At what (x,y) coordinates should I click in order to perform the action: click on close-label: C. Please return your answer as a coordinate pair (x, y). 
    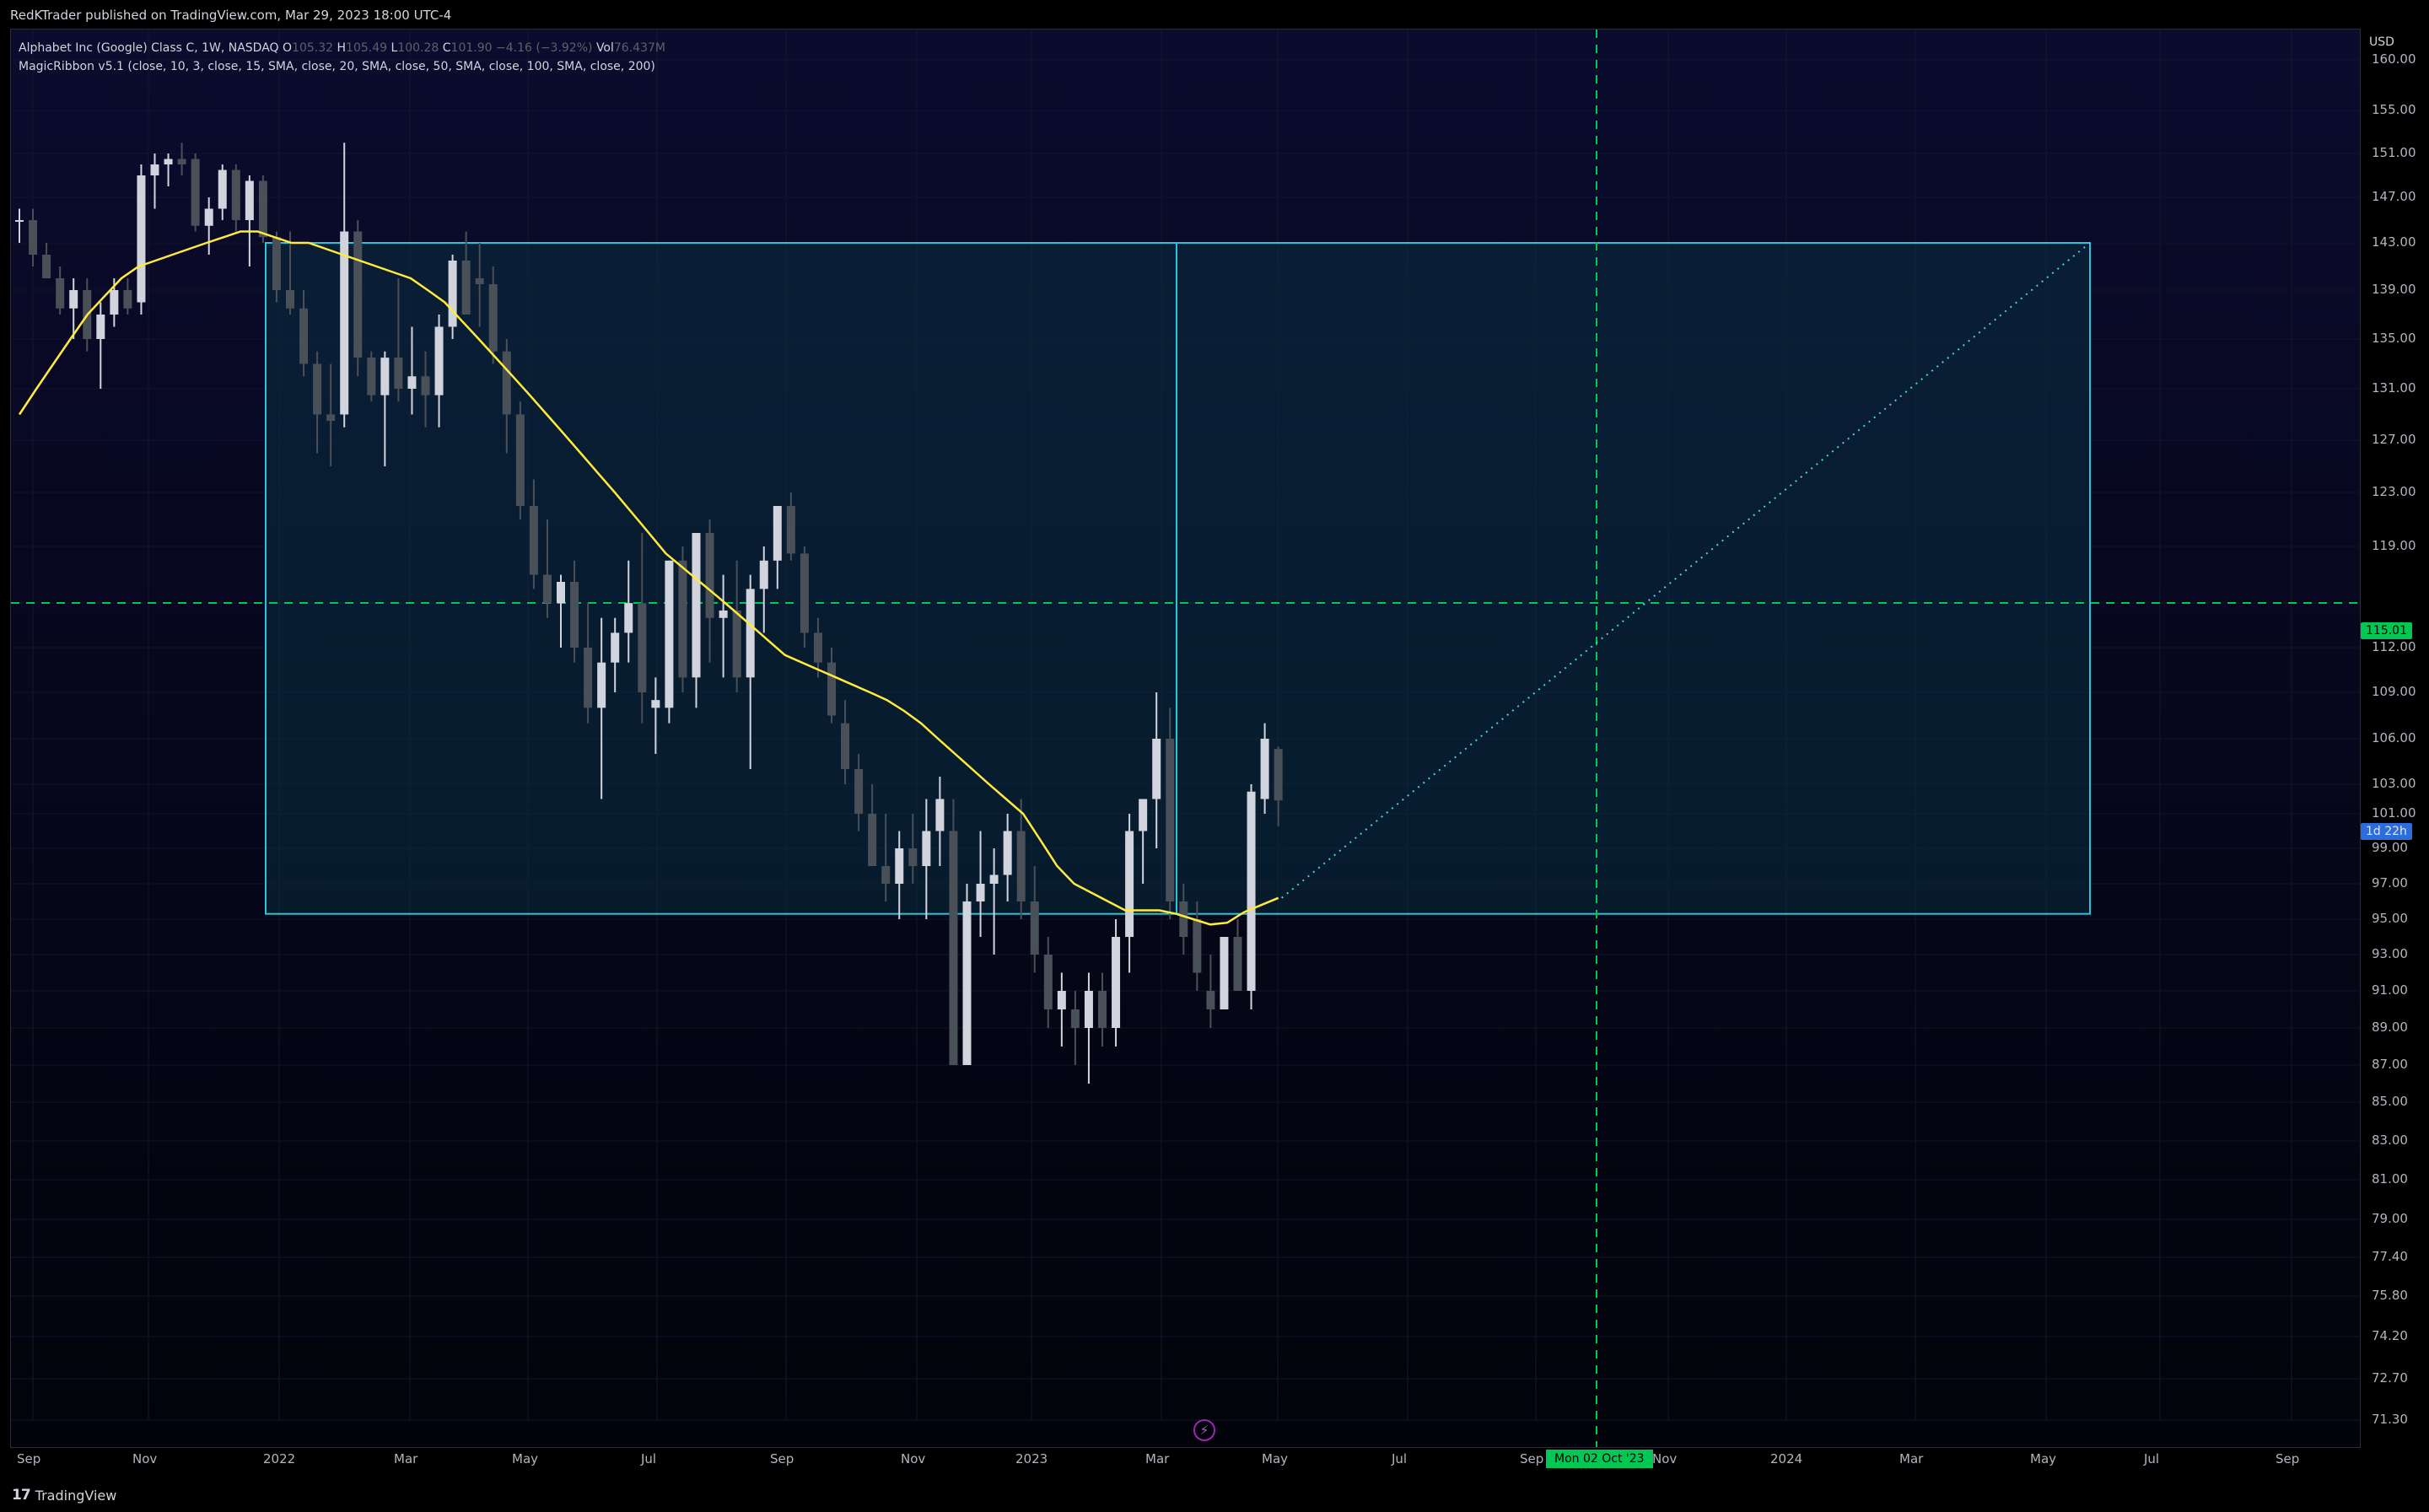
    Looking at the image, I should click on (447, 48).